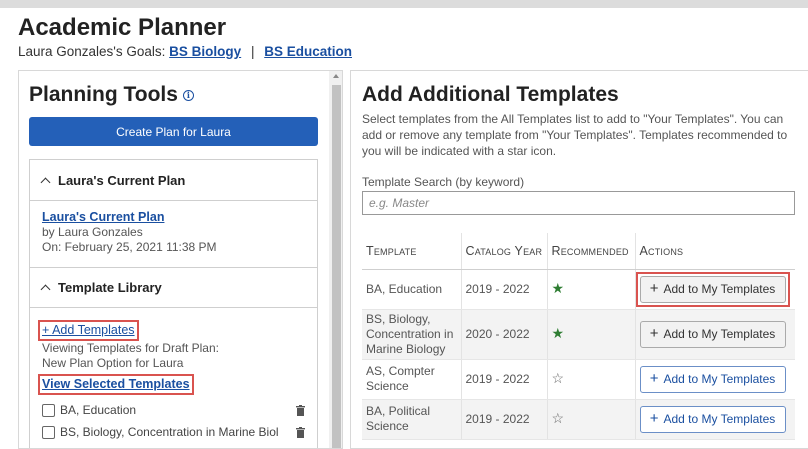 Image resolution: width=808 pixels, height=449 pixels. I want to click on template-name: BA, Political Science, so click(412, 419).